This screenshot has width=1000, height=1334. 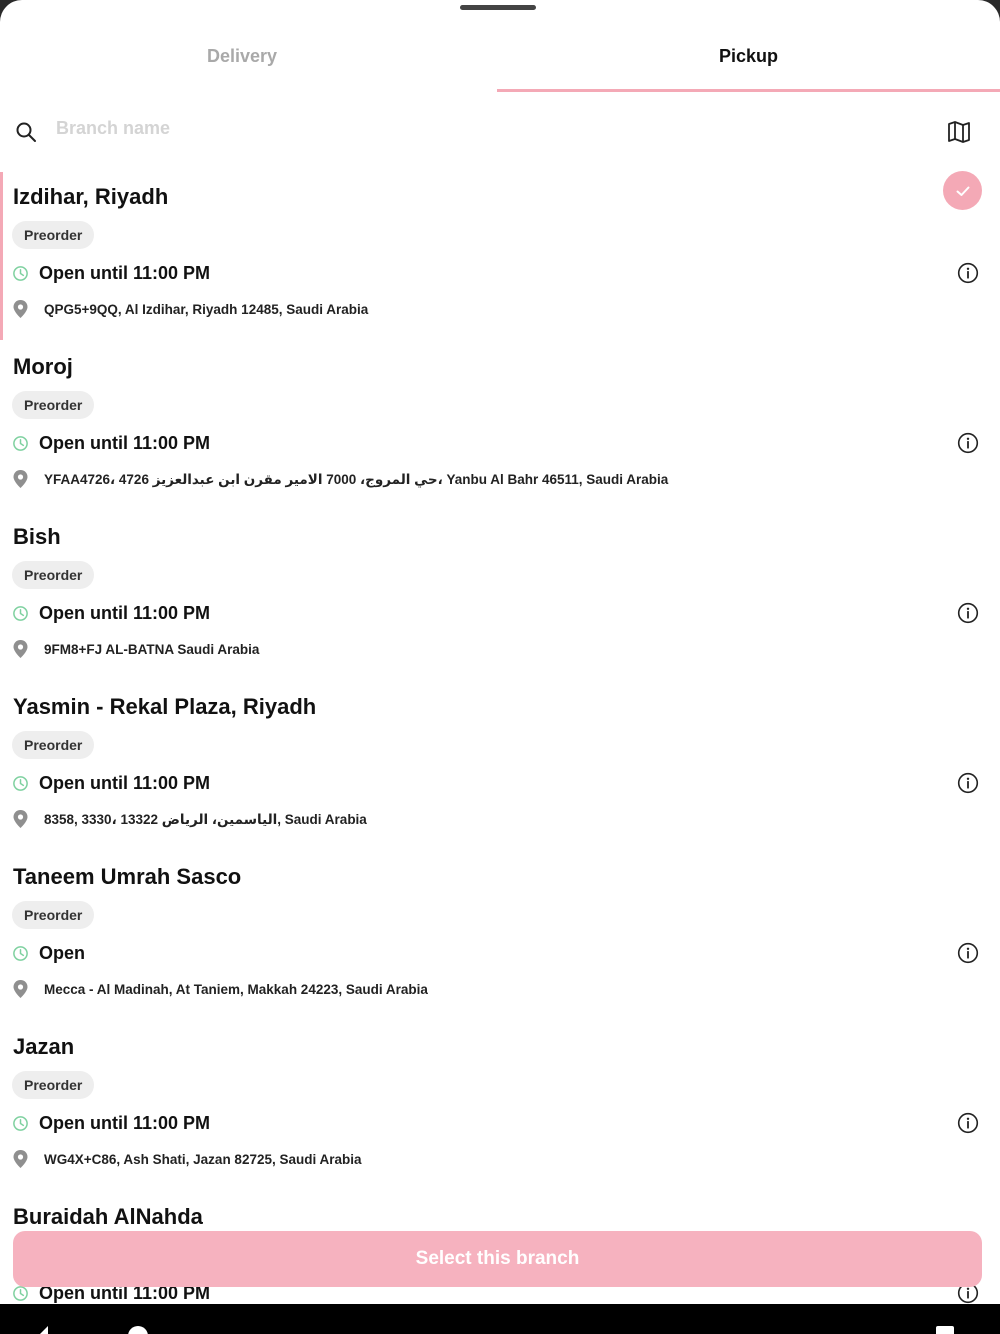 I want to click on recent-apps-icon, so click(x=945, y=1330).